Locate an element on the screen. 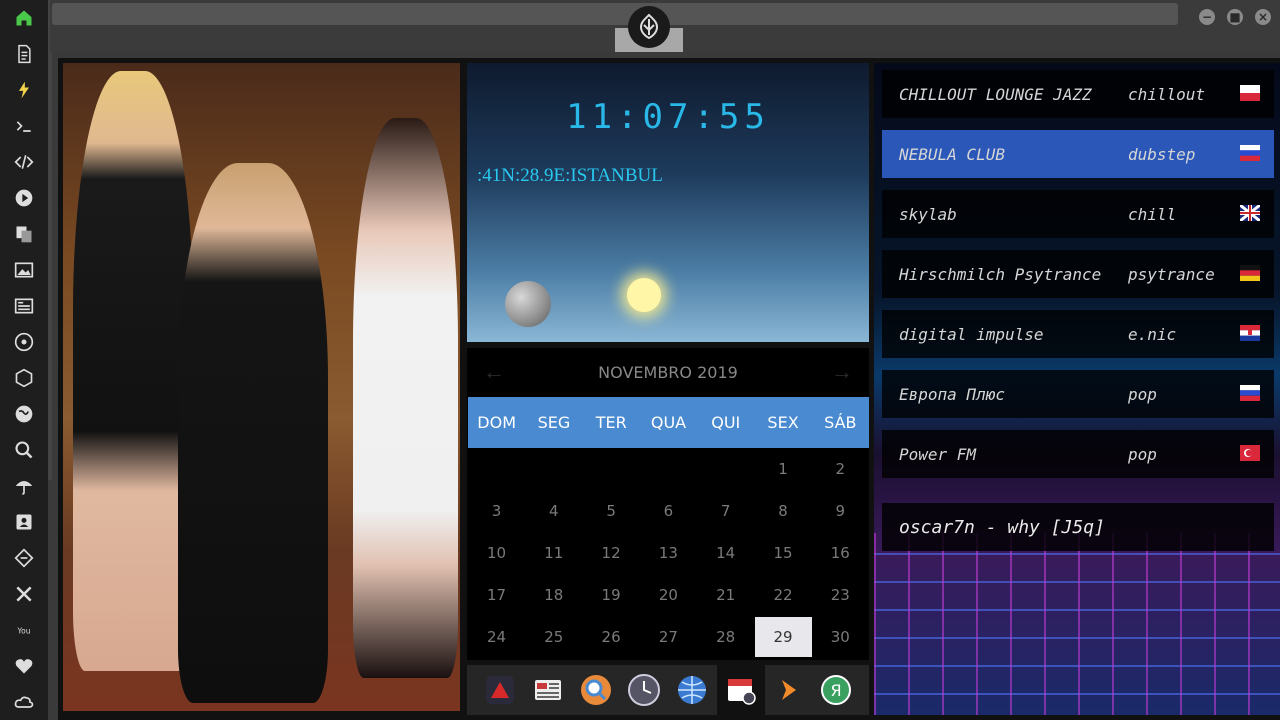 The width and height of the screenshot is (1280, 720). calendar-day: 10 is located at coordinates (496, 553).